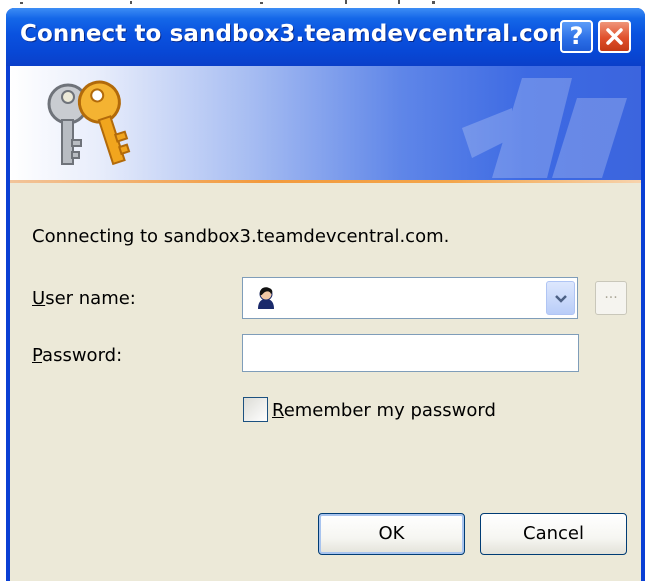 The height and width of the screenshot is (581, 645). I want to click on ok-button: OK, so click(391, 534).